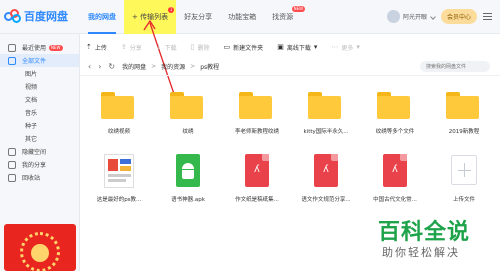 The width and height of the screenshot is (500, 271). I want to click on baidu-cloud-logo-icon, so click(12, 16).